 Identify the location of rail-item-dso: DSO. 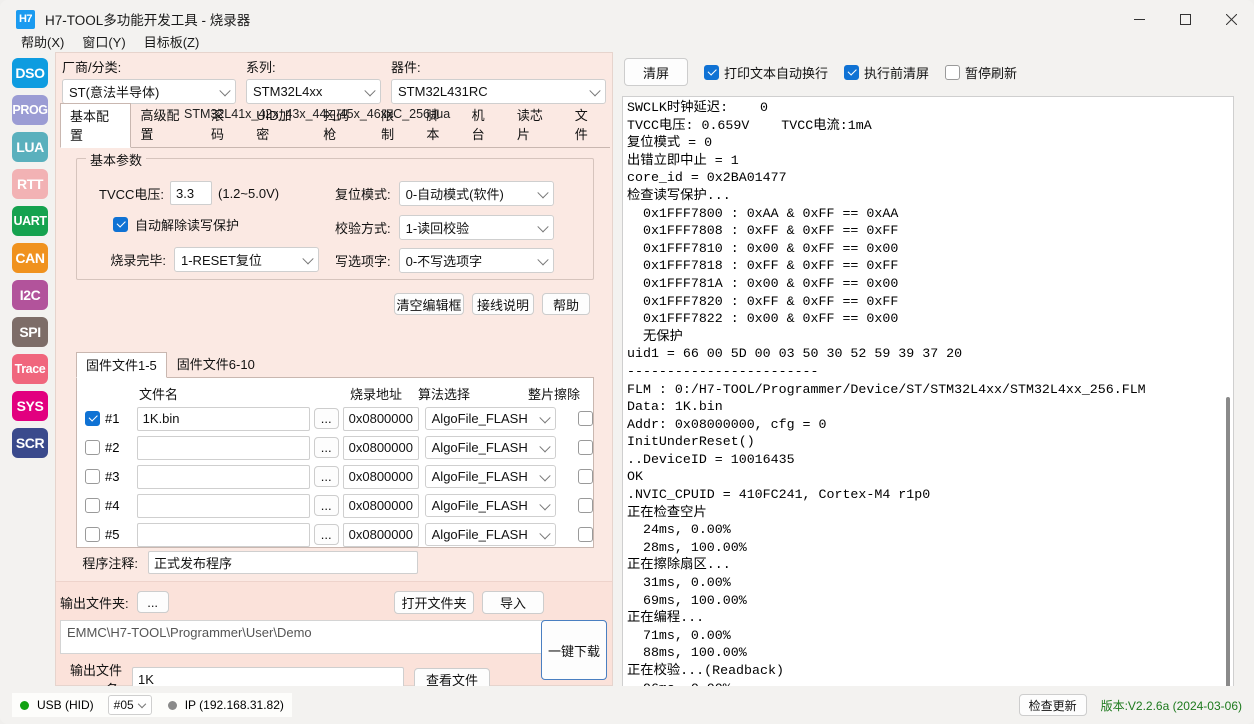
(30, 73).